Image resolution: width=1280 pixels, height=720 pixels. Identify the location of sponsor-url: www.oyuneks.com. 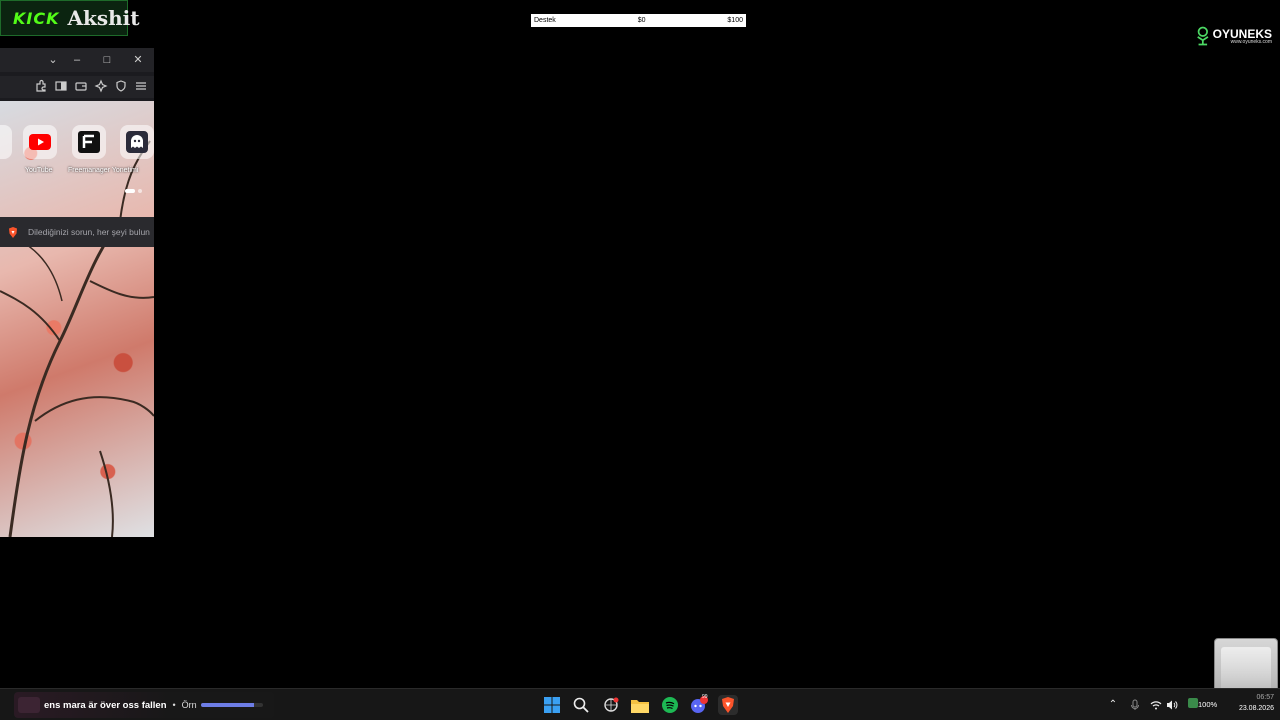
(1251, 41).